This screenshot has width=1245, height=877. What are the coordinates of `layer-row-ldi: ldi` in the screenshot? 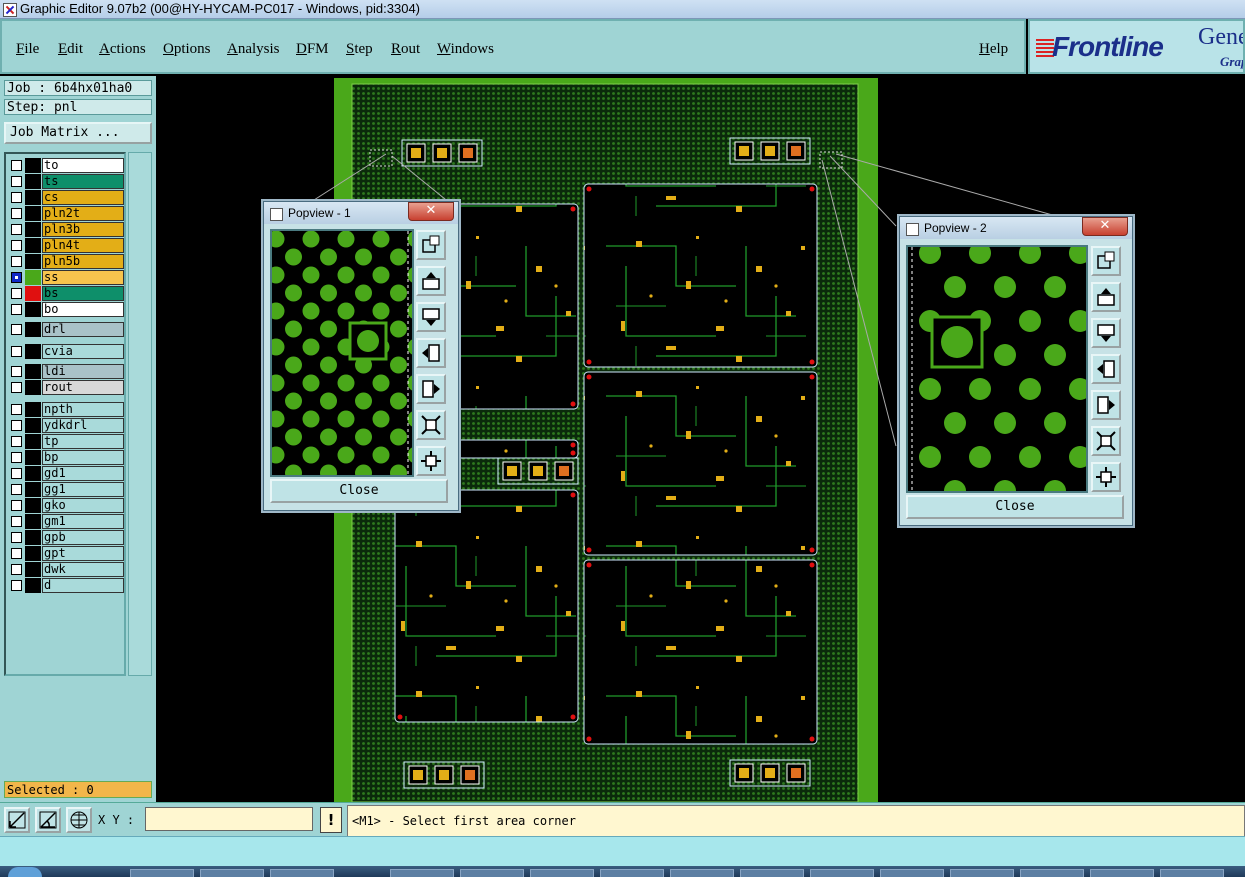 It's located at (66, 371).